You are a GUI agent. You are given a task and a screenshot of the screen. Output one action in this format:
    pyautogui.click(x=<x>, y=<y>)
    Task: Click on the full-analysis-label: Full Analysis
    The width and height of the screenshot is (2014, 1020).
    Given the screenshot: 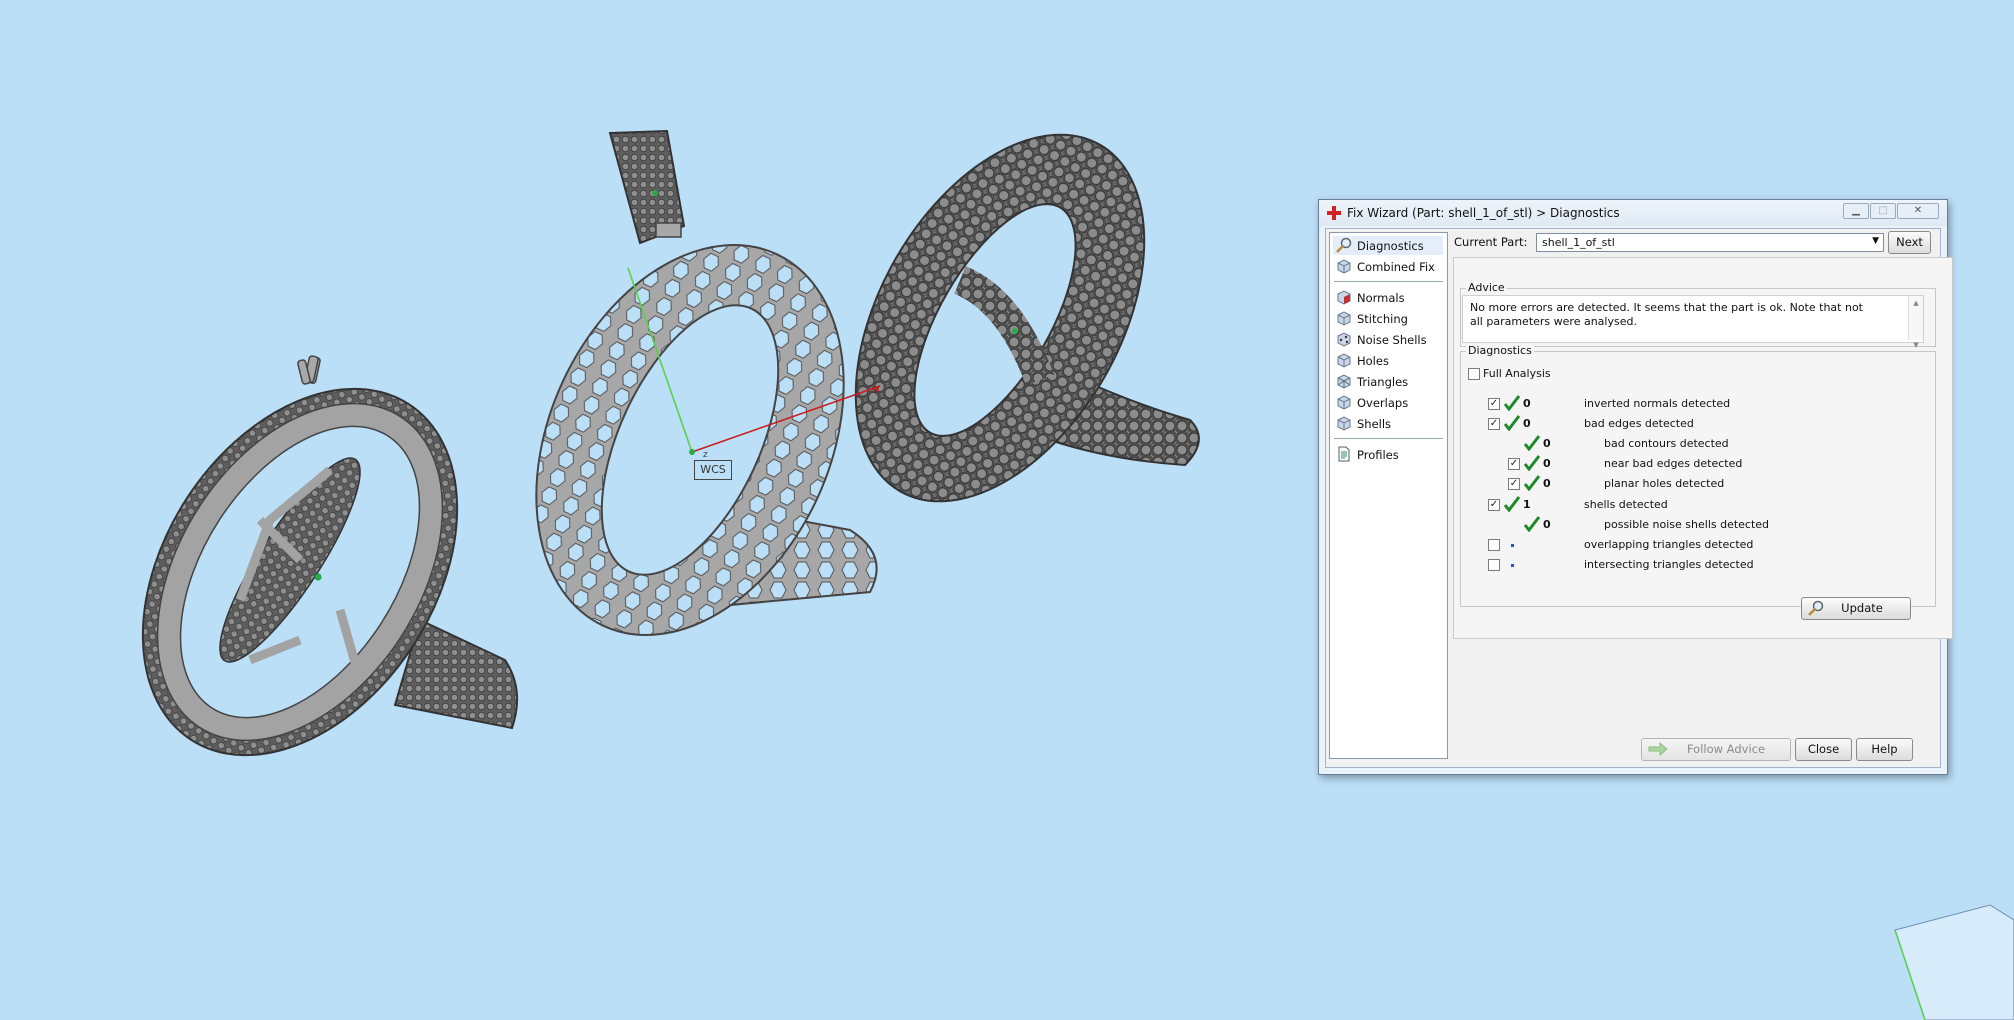 What is the action you would take?
    pyautogui.click(x=1517, y=373)
    